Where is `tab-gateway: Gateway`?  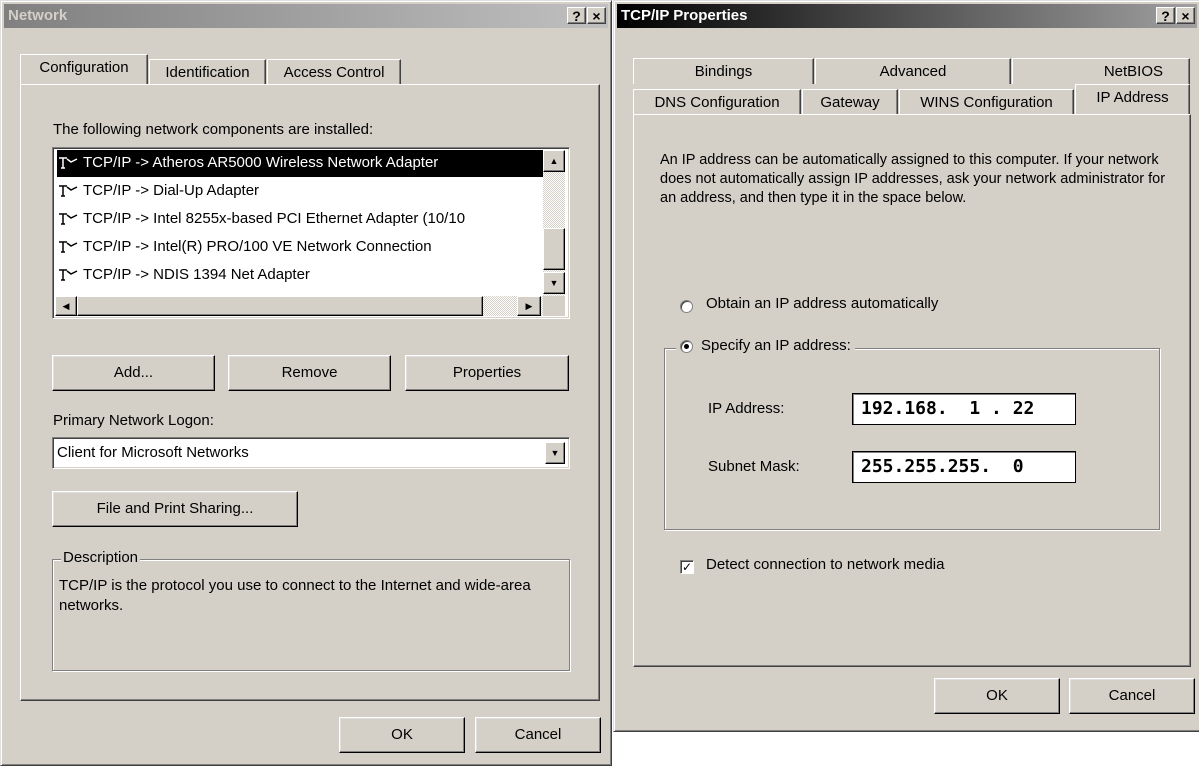
tab-gateway: Gateway is located at coordinates (850, 102).